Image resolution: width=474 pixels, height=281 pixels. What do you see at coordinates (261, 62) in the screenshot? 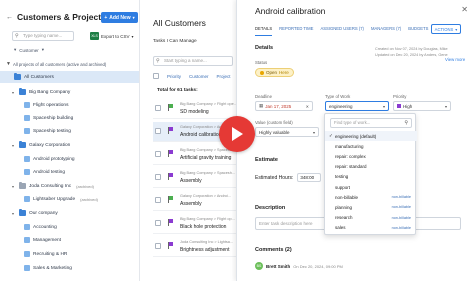
I see `status-label: Status` at bounding box center [261, 62].